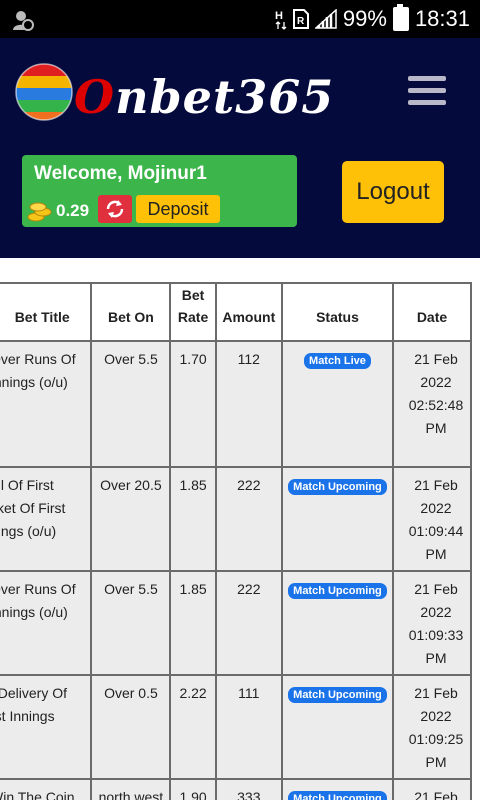 Image resolution: width=480 pixels, height=800 pixels. What do you see at coordinates (240, 19) in the screenshot?
I see `status-bar: H R 99% 18:31` at bounding box center [240, 19].